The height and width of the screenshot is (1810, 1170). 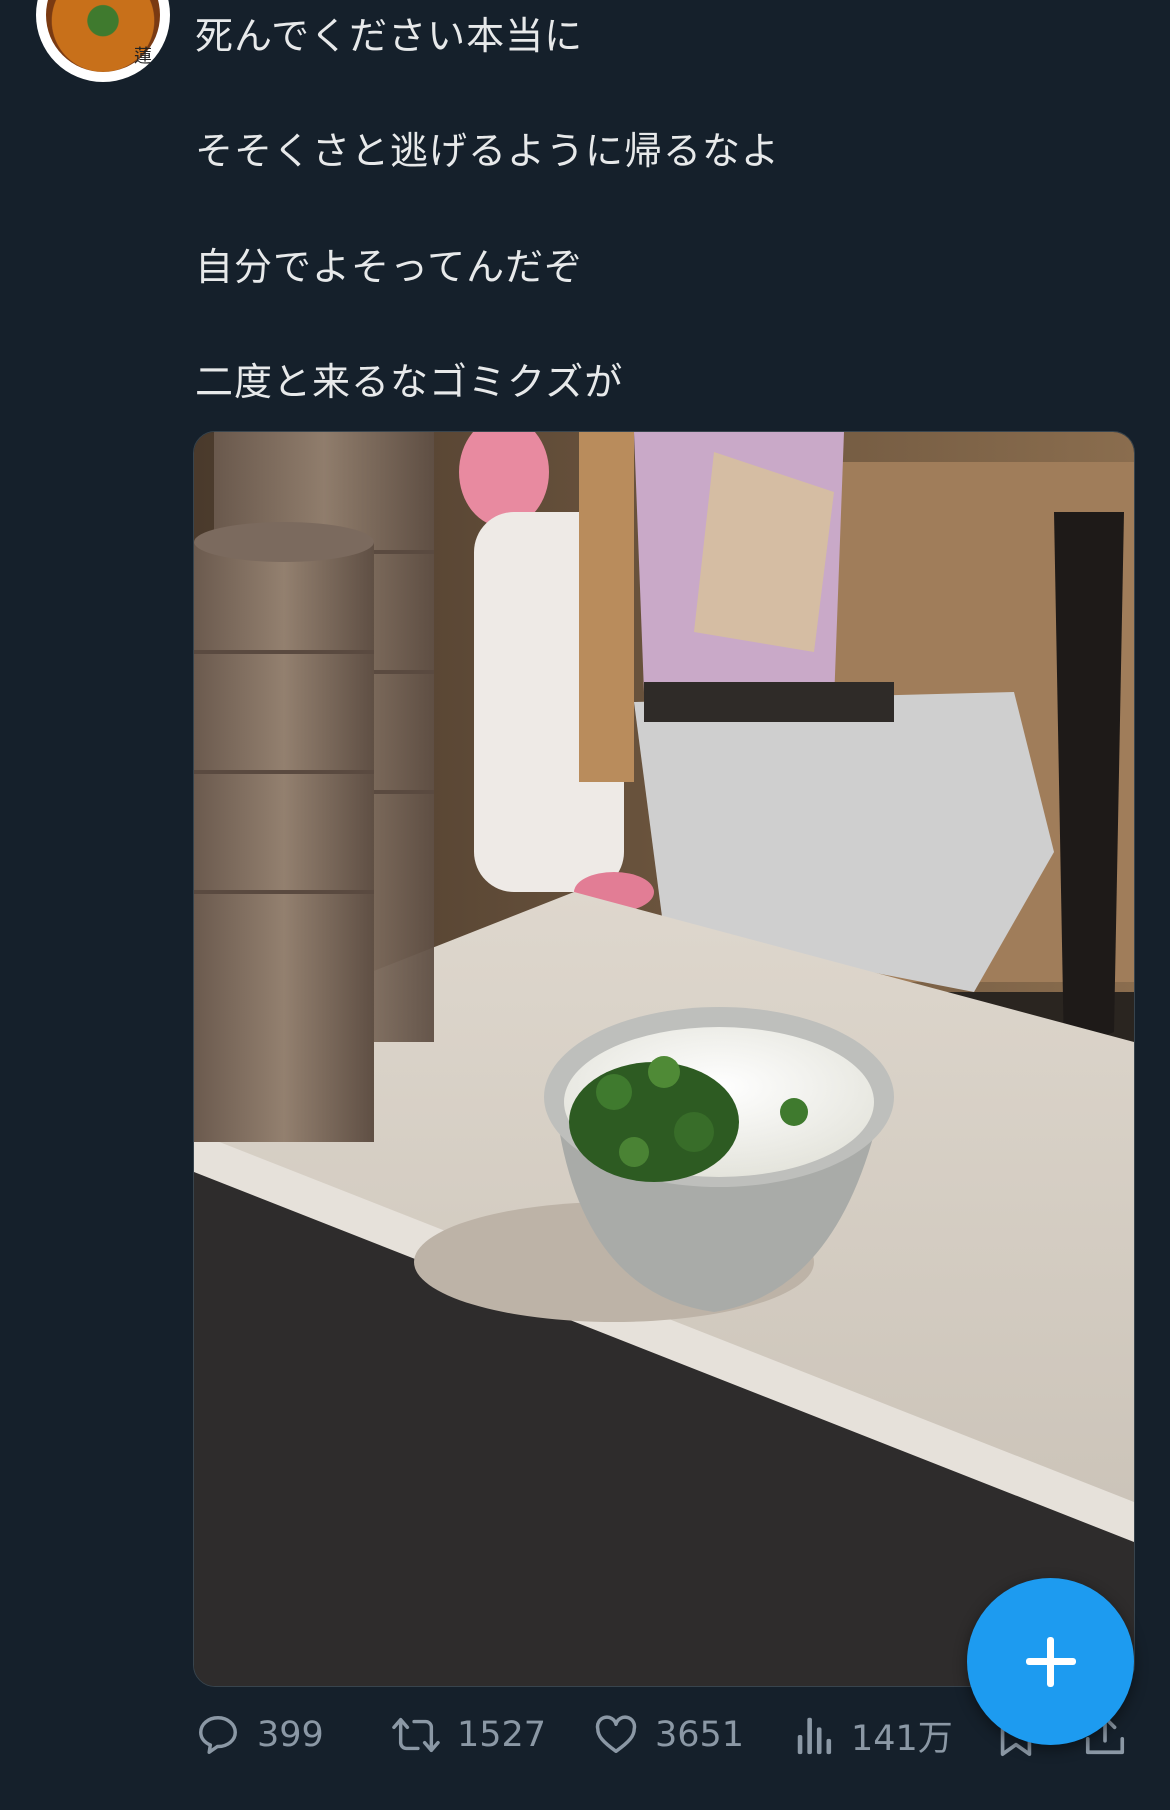 What do you see at coordinates (502, 1735) in the screenshot?
I see `retweet-count: 1527` at bounding box center [502, 1735].